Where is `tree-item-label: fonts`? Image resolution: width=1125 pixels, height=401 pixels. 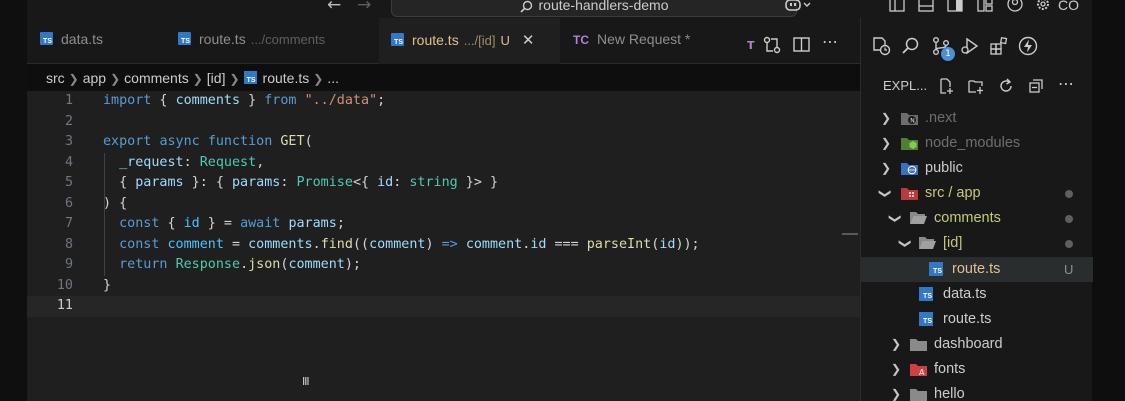
tree-item-label: fonts is located at coordinates (950, 369).